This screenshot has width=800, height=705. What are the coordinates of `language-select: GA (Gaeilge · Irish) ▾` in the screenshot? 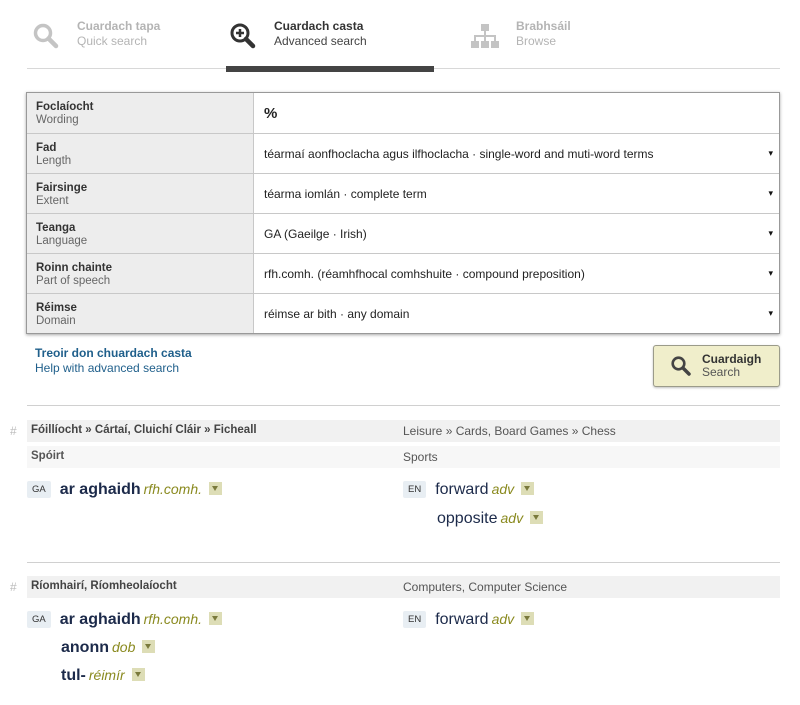 It's located at (516, 233).